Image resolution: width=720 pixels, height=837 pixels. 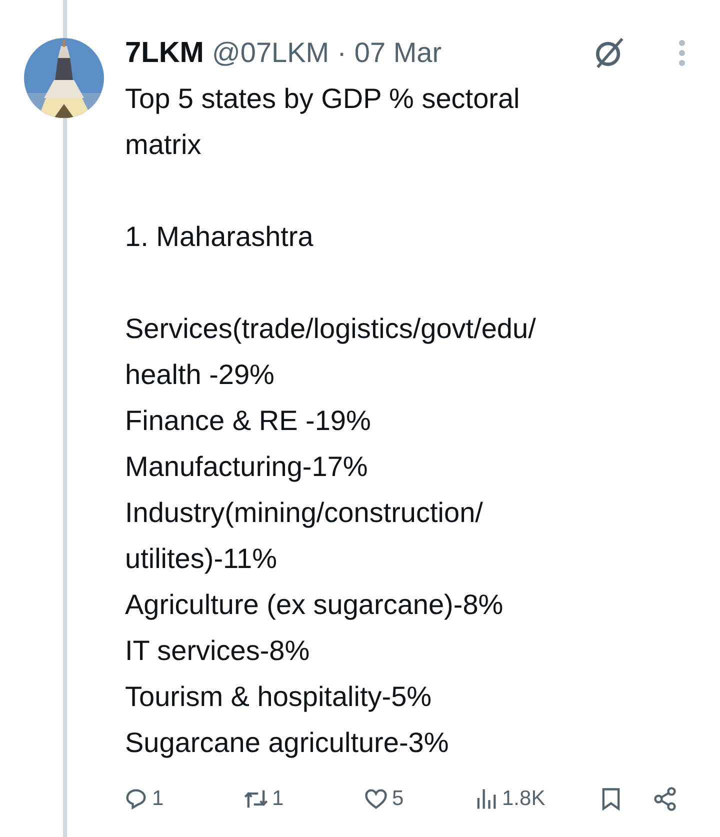 What do you see at coordinates (323, 99) in the screenshot?
I see `post-text-line: Top 5 states by GDP % sectoral` at bounding box center [323, 99].